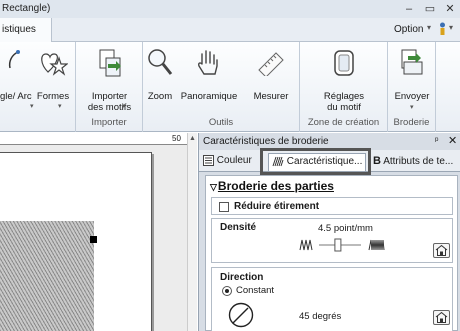 Image resolution: width=460 pixels, height=331 pixels. What do you see at coordinates (19, 29) in the screenshot?
I see `tab-caracteristiques-label: istiques` at bounding box center [19, 29].